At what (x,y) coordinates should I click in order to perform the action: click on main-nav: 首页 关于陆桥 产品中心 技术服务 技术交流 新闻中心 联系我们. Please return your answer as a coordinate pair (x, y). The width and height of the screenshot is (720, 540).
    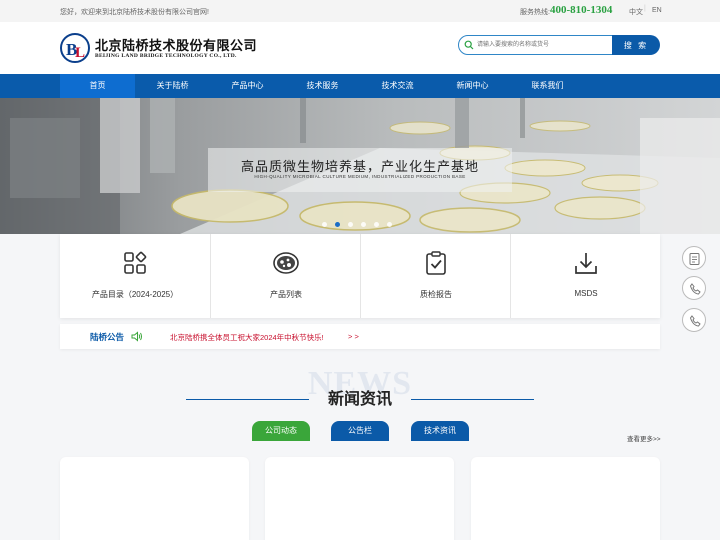
    Looking at the image, I should click on (360, 86).